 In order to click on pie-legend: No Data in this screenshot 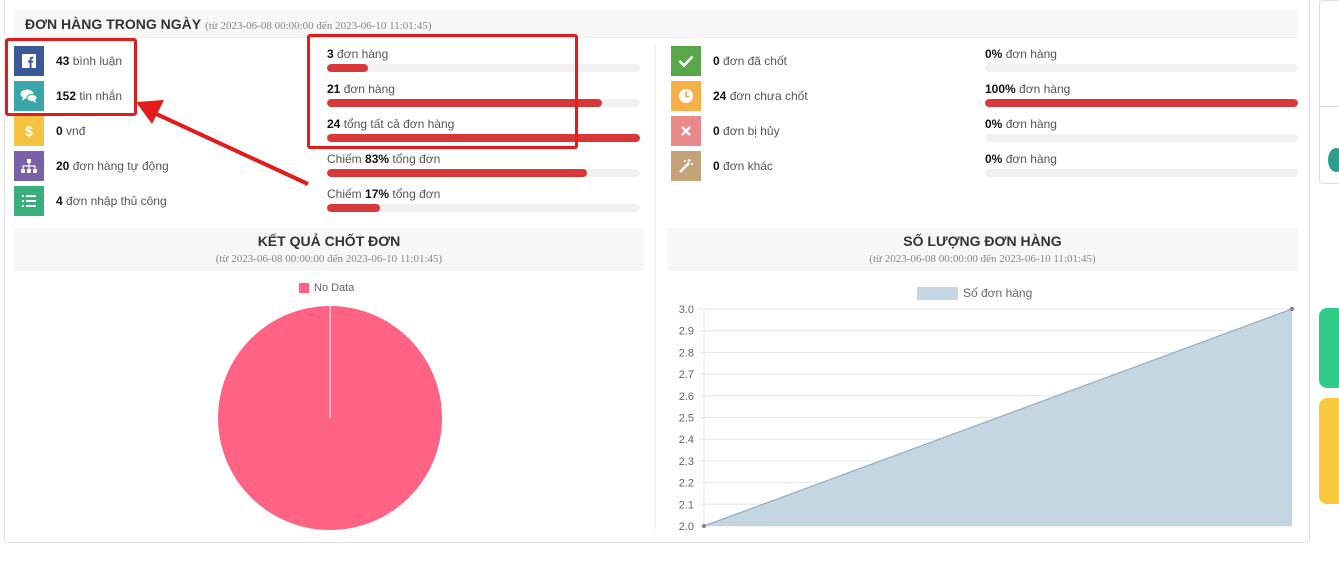, I will do `click(326, 288)`.